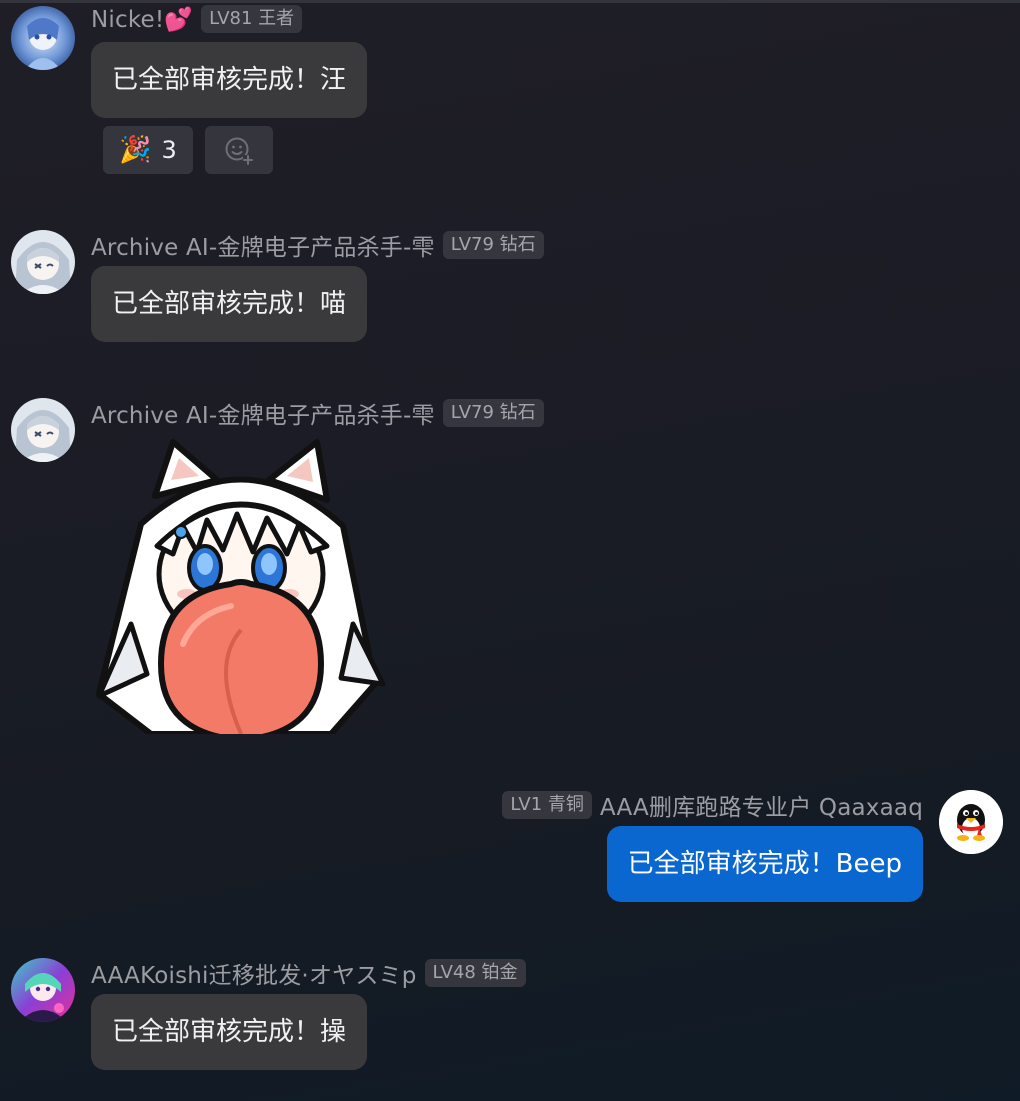 The height and width of the screenshot is (1101, 1020). I want to click on sender-name: AAAKoishi迁移批发·オヤスミp, so click(254, 973).